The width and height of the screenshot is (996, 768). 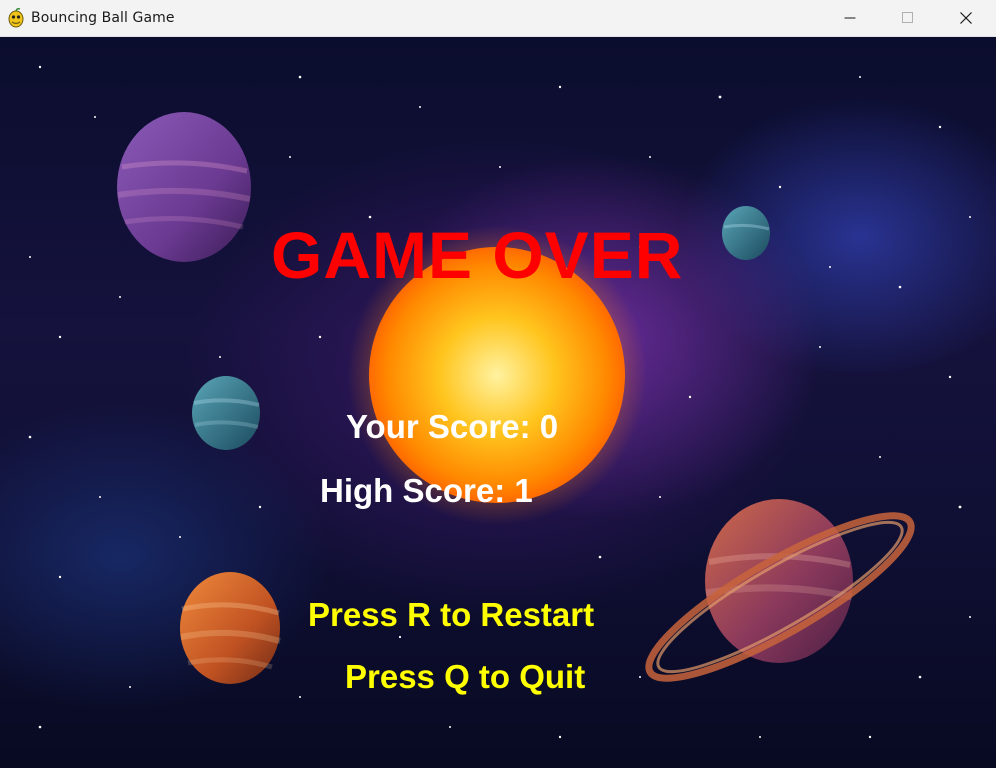 What do you see at coordinates (426, 490) in the screenshot?
I see `high-score-label: High Score: 1` at bounding box center [426, 490].